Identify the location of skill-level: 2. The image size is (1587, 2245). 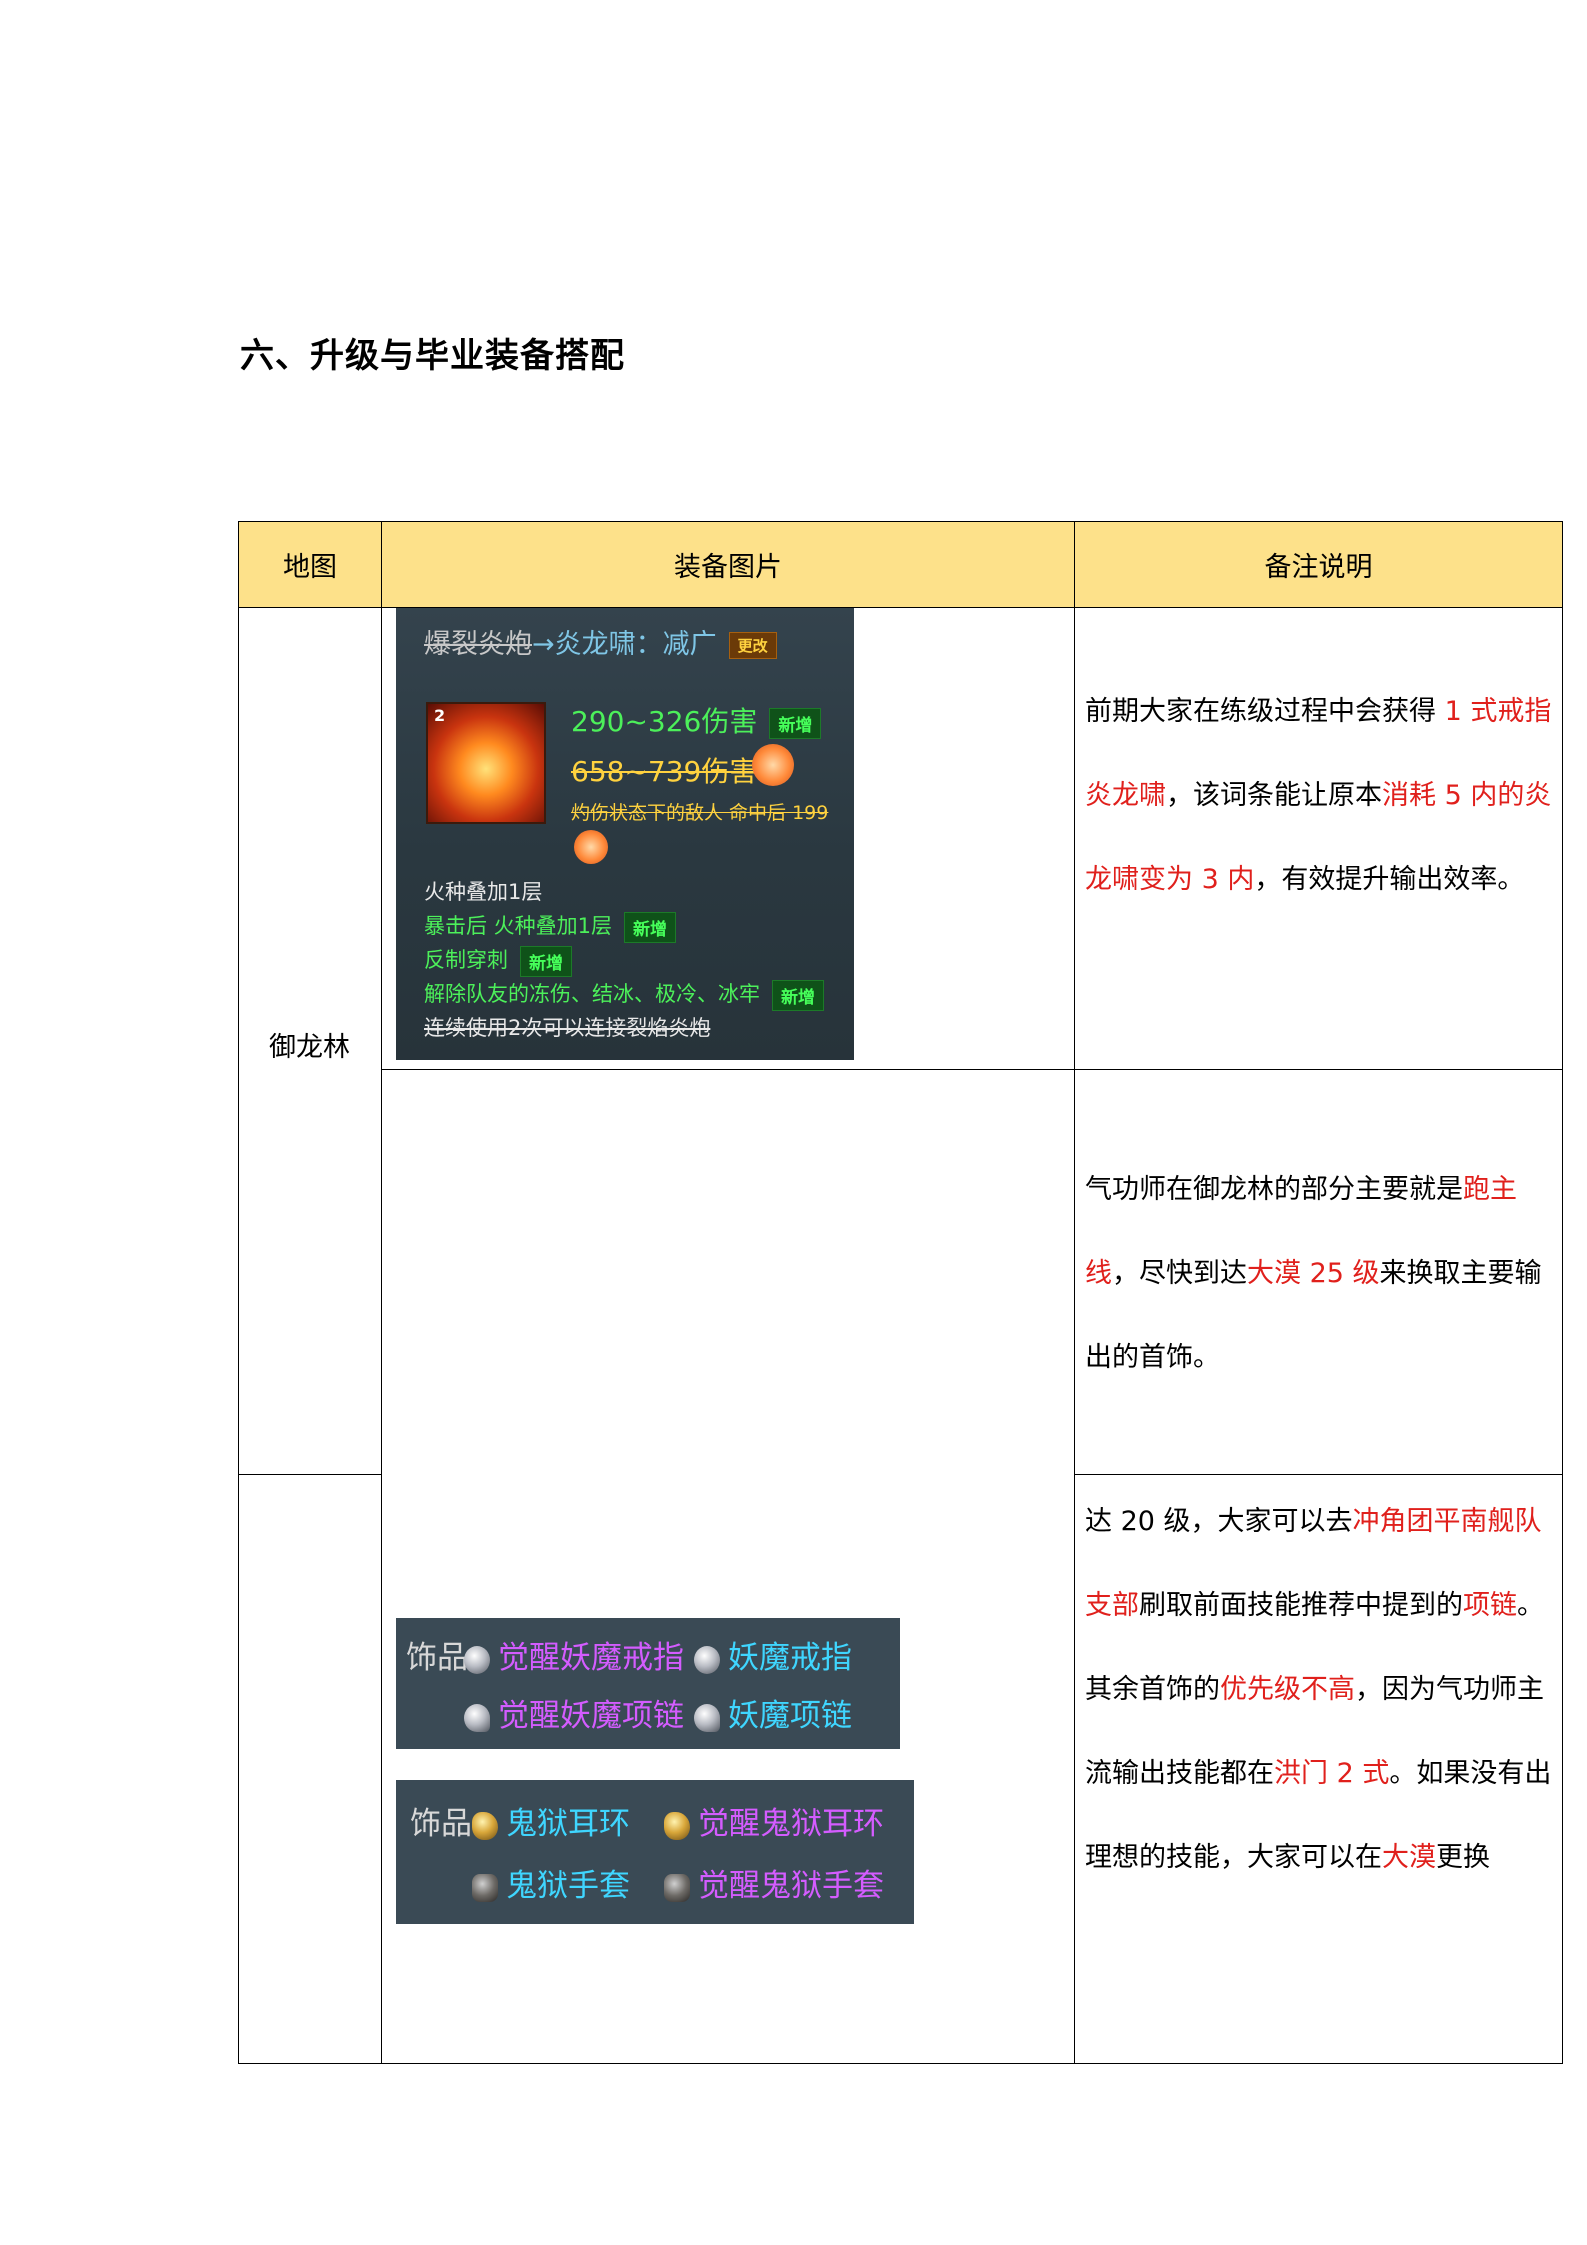
(440, 715).